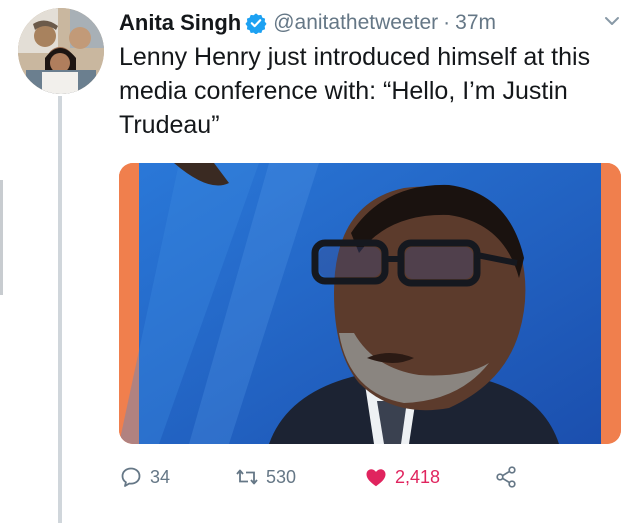 The image size is (640, 523). I want to click on tweet-header: Anita Singh @anitathetweeter · 37m, so click(307, 23).